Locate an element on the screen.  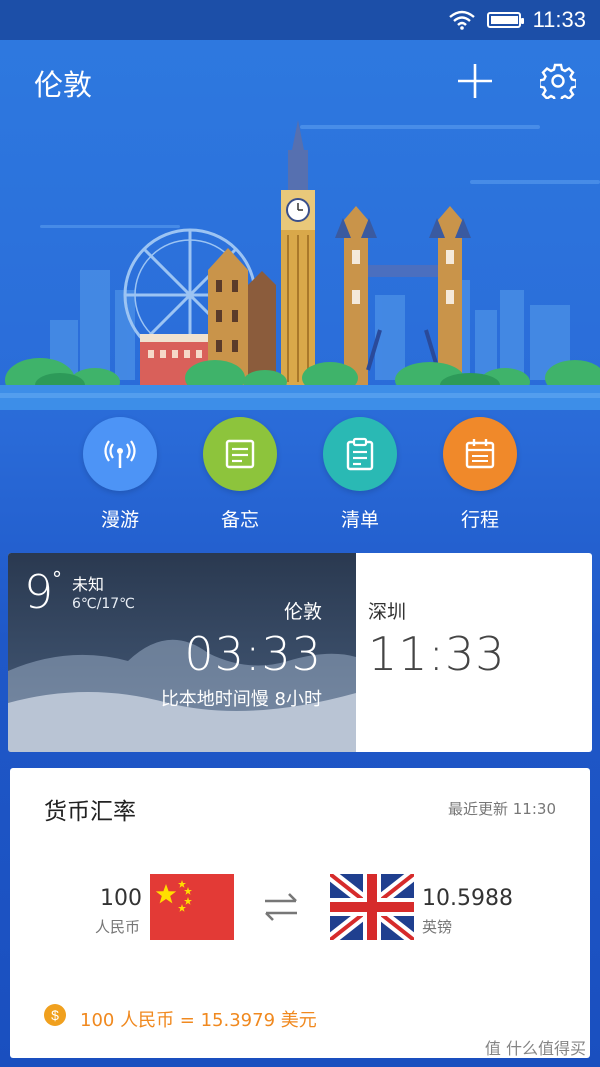
temperature-unit: ° is located at coordinates (57, 579).